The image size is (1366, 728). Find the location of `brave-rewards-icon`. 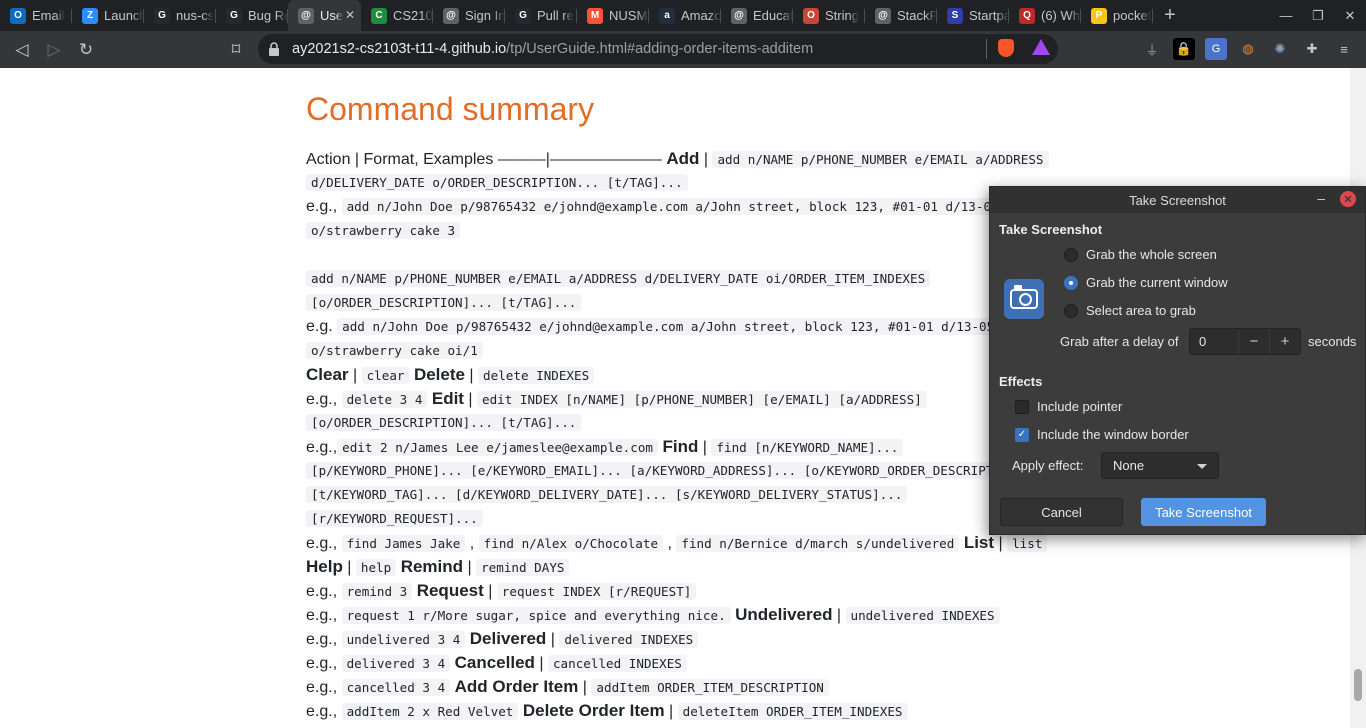

brave-rewards-icon is located at coordinates (1041, 47).